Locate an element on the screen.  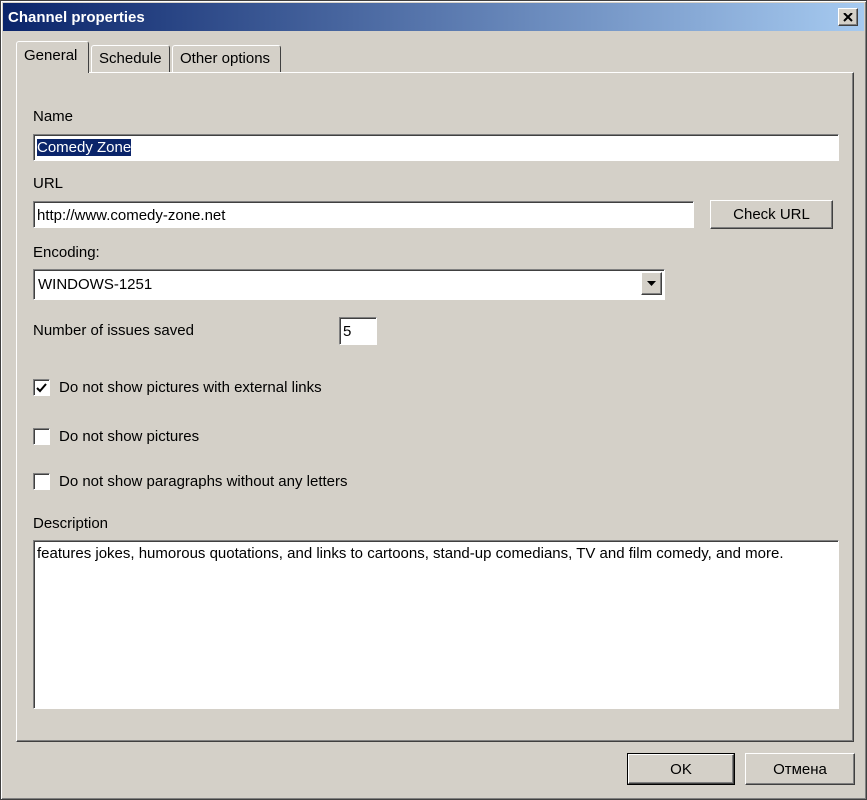
ok-button: OK is located at coordinates (681, 769).